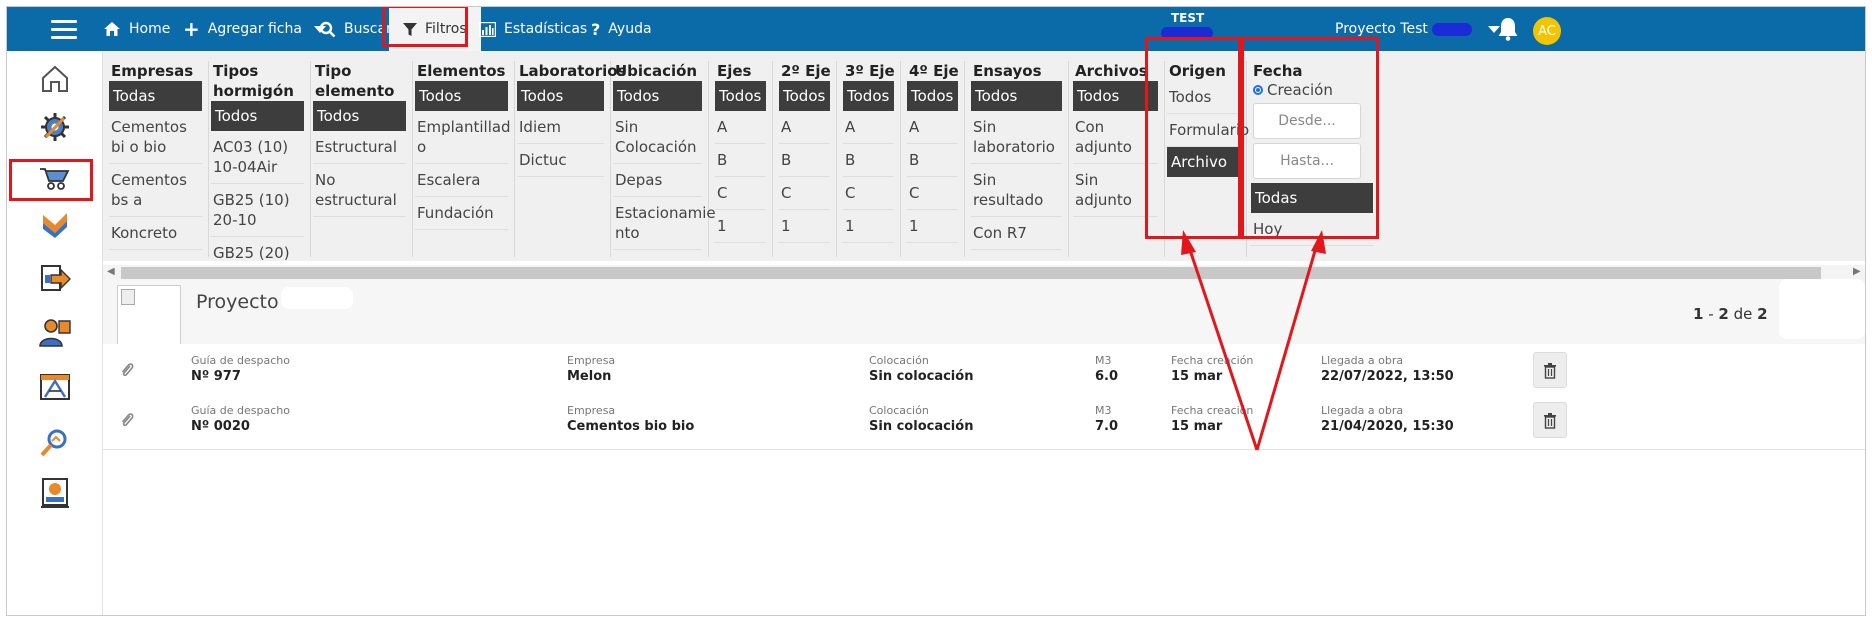 Image resolution: width=1872 pixels, height=622 pixels. I want to click on user-avatar: AC, so click(1547, 31).